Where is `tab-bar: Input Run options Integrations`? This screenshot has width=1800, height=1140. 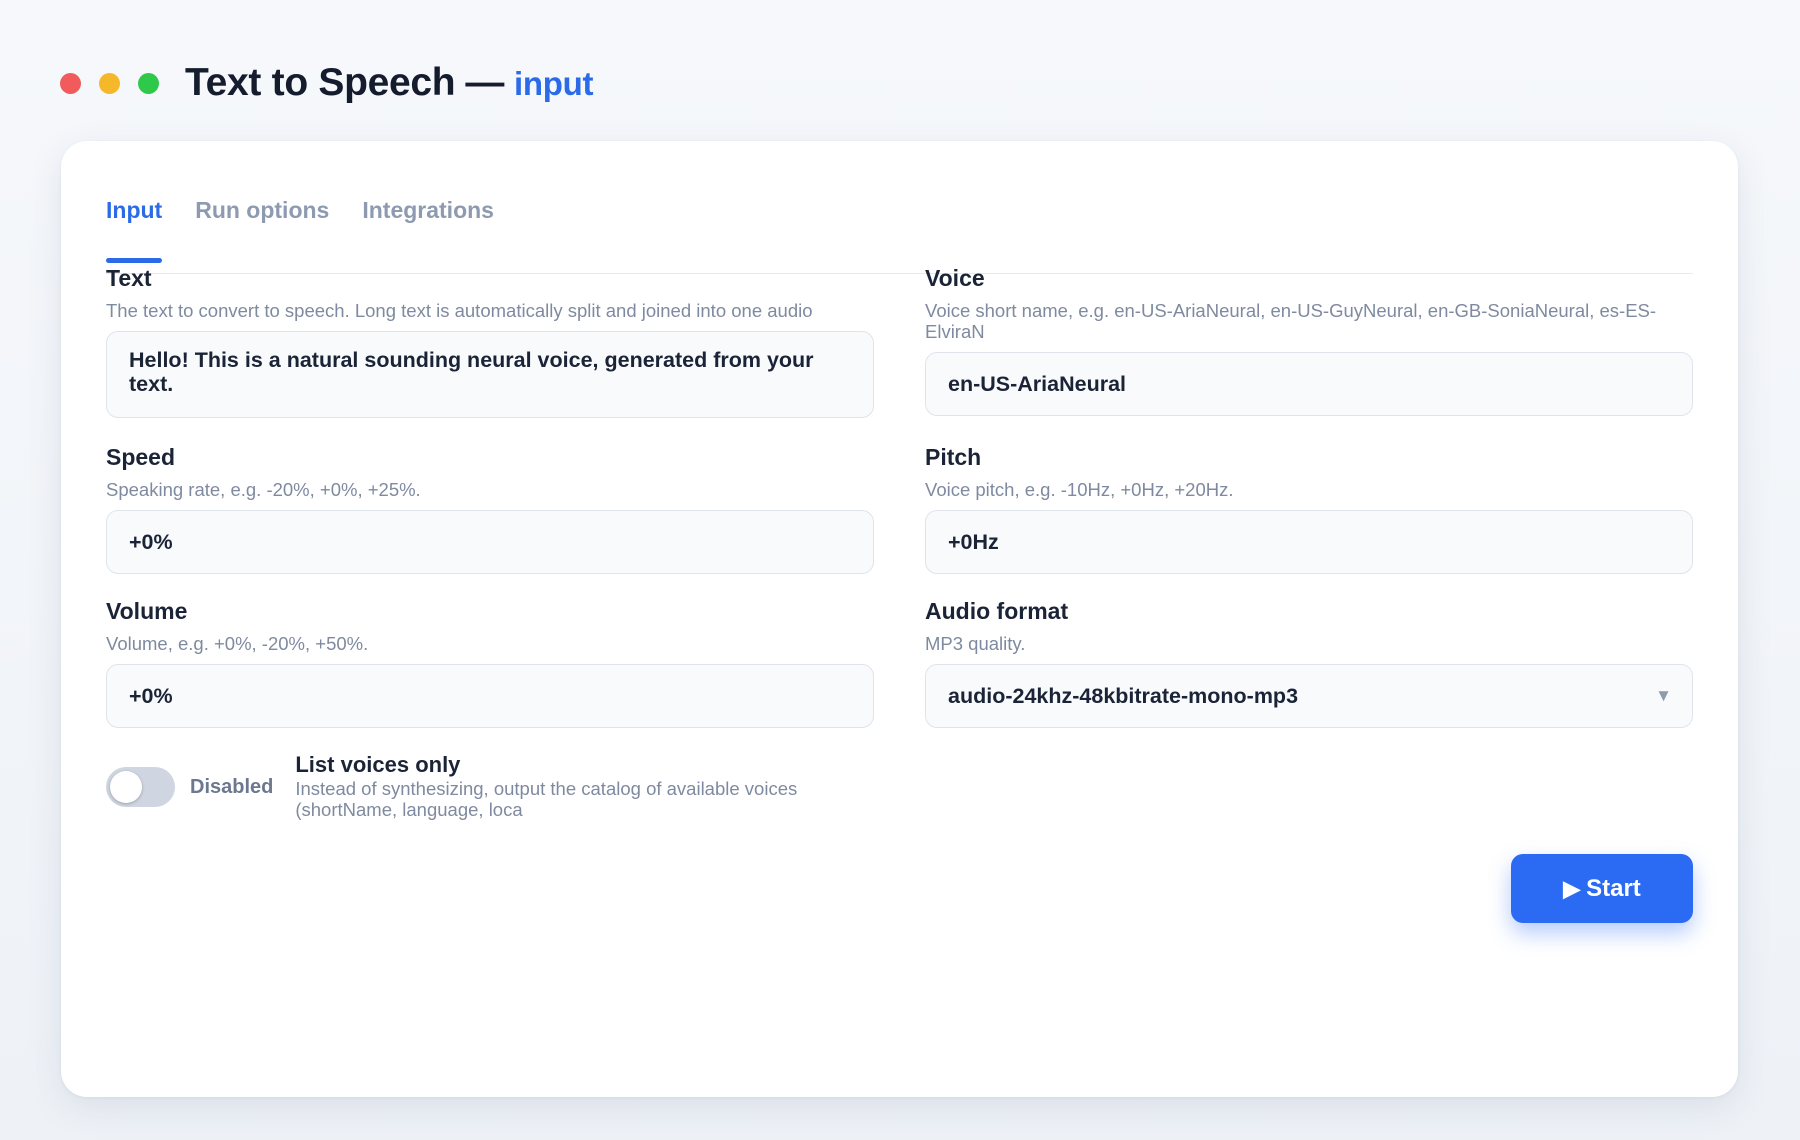 tab-bar: Input Run options Integrations is located at coordinates (899, 225).